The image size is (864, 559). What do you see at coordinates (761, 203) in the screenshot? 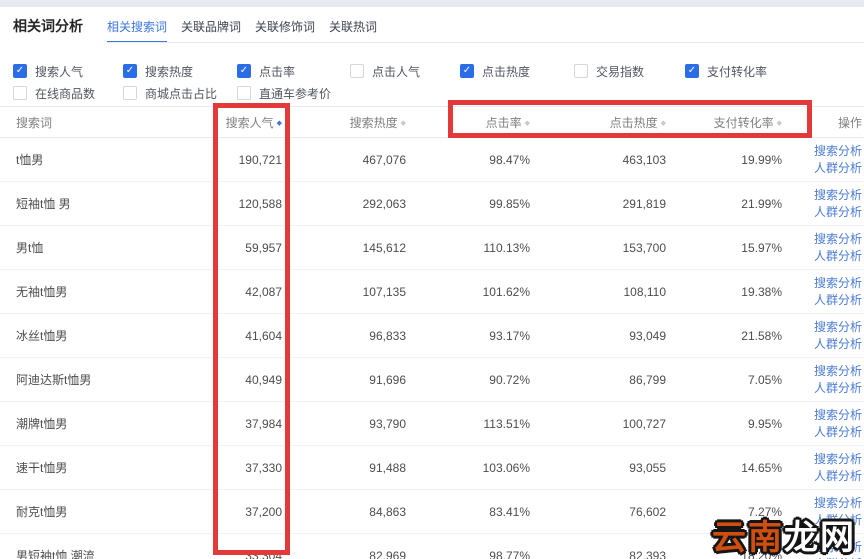
I see `pay-conversion-cell: 21.99%` at bounding box center [761, 203].